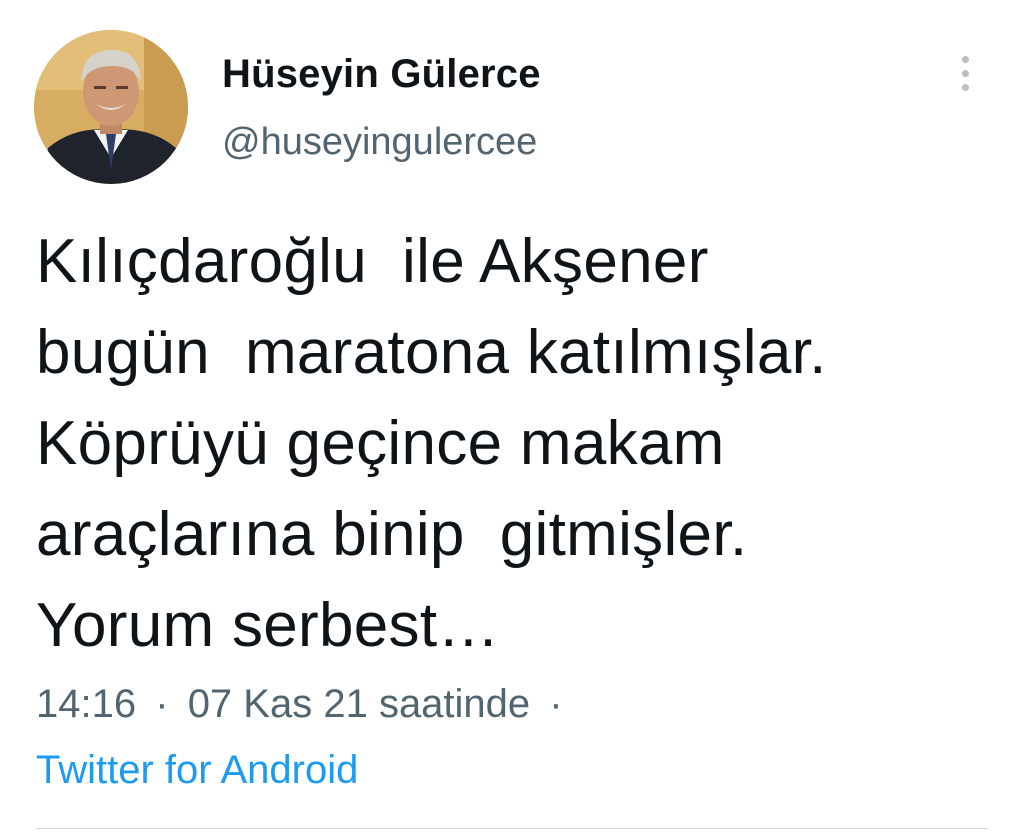  What do you see at coordinates (563, 142) in the screenshot?
I see `handle: @huseyingulercee` at bounding box center [563, 142].